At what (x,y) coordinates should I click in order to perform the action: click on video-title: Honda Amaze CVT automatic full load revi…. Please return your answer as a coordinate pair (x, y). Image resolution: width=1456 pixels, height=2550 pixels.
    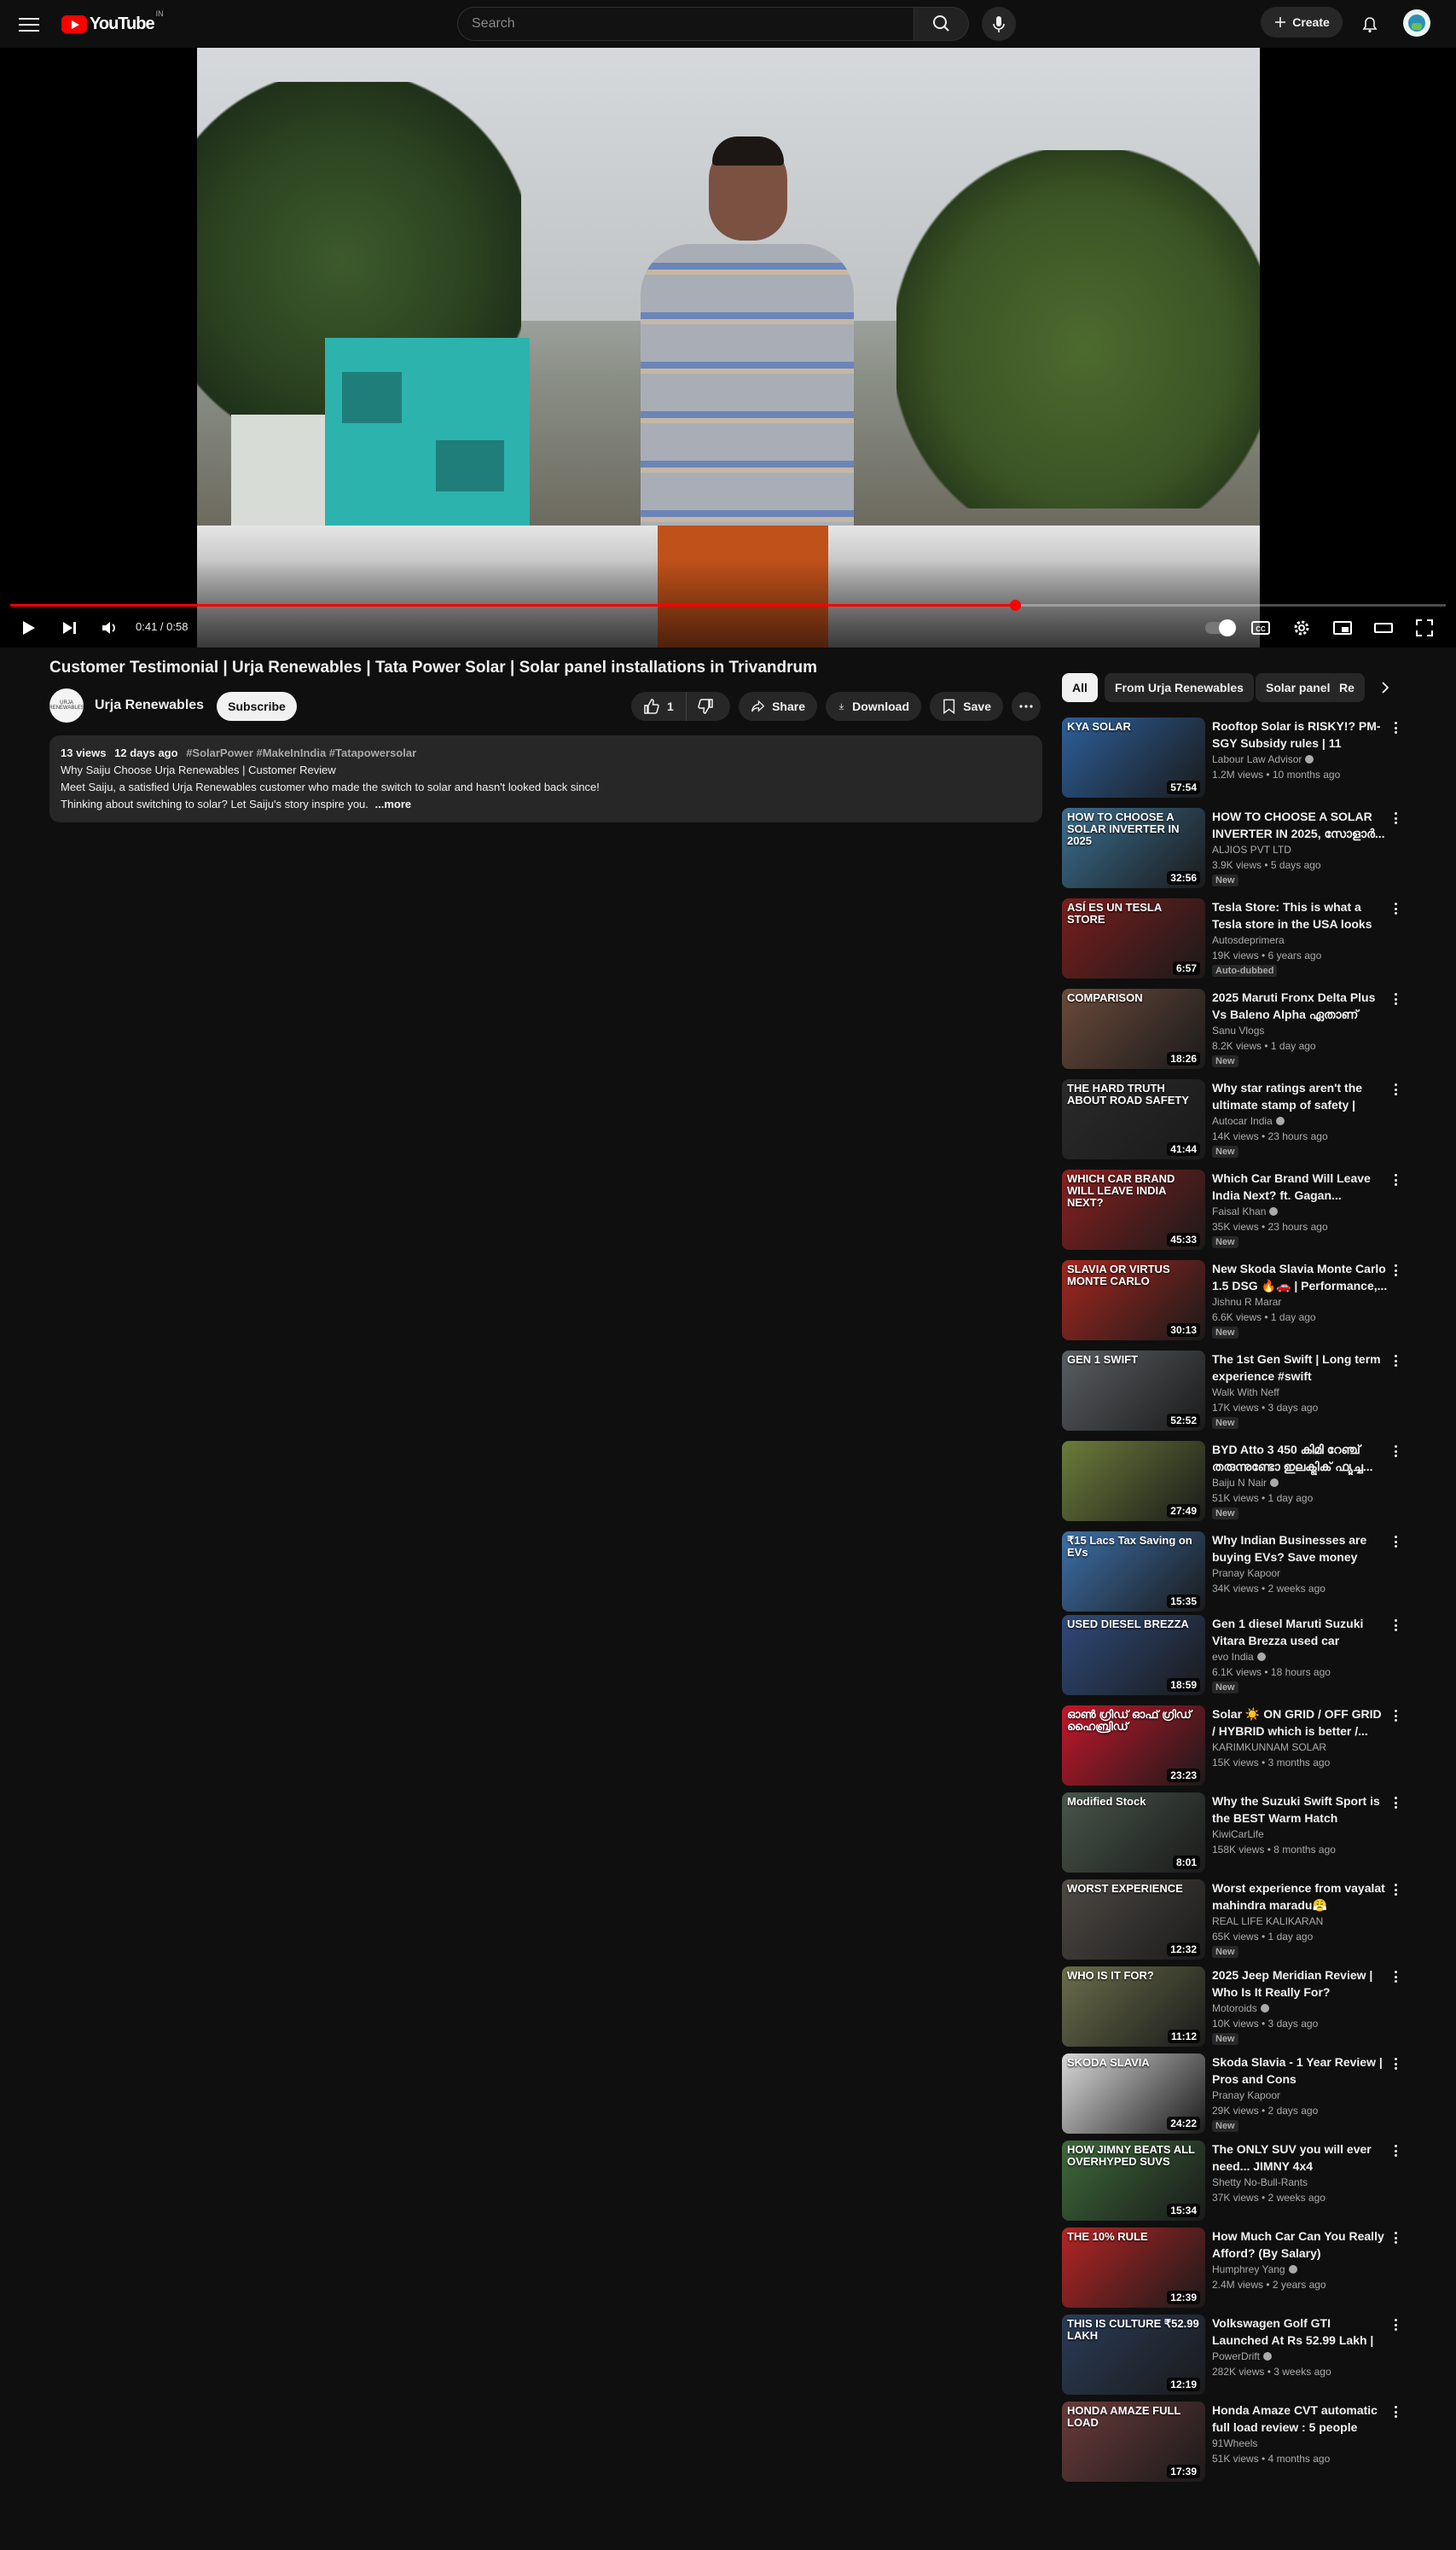
    Looking at the image, I should click on (1300, 2419).